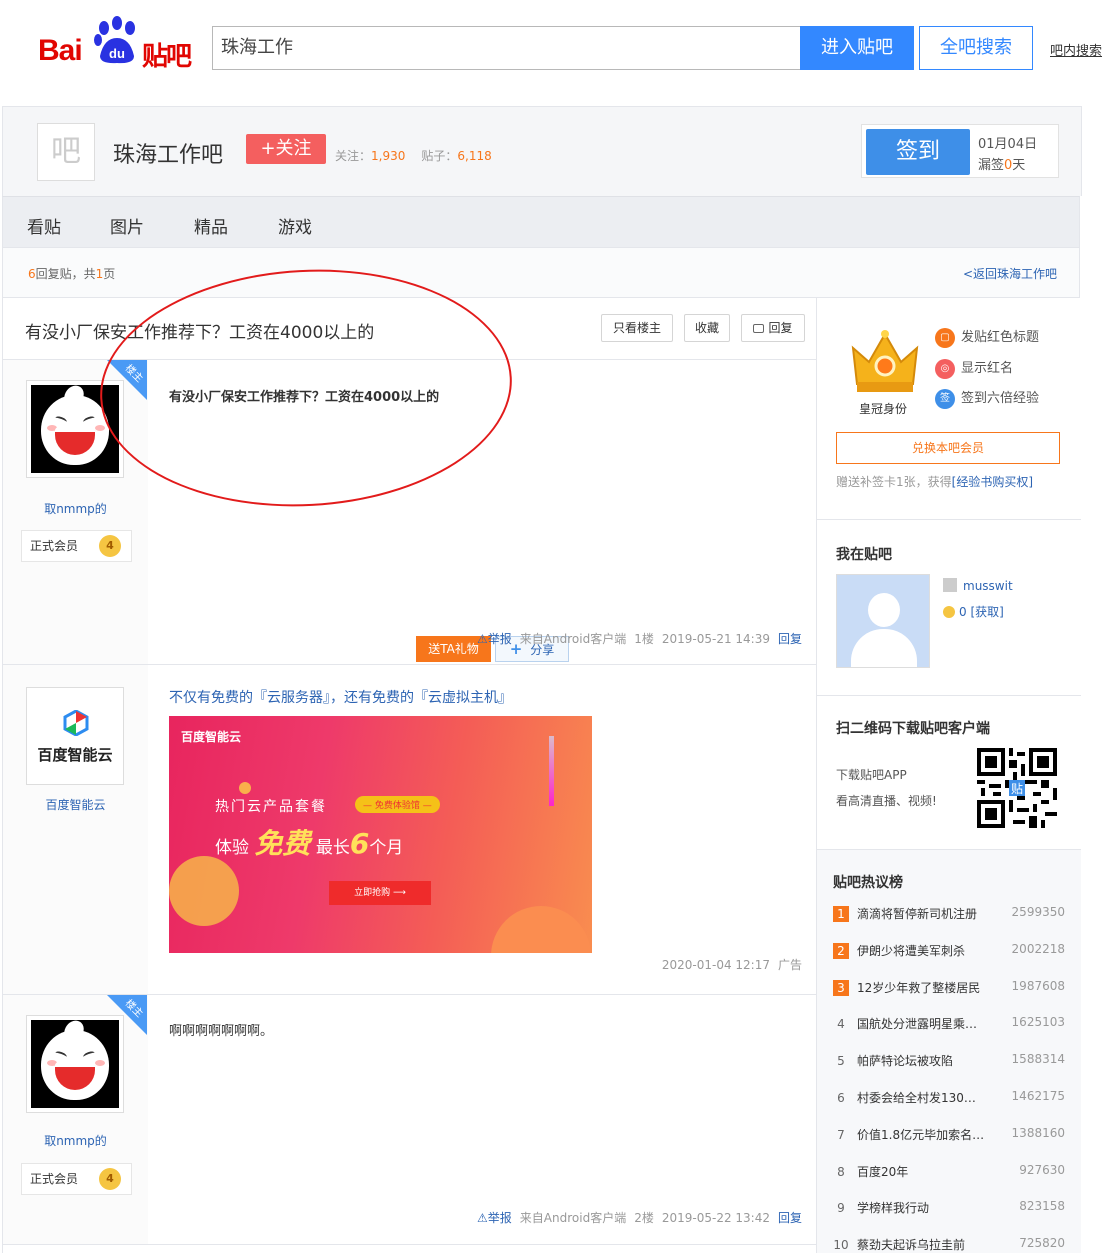 The height and width of the screenshot is (1253, 1103). Describe the element at coordinates (1038, 1096) in the screenshot. I see `hot-topic-count: 1462175` at that location.